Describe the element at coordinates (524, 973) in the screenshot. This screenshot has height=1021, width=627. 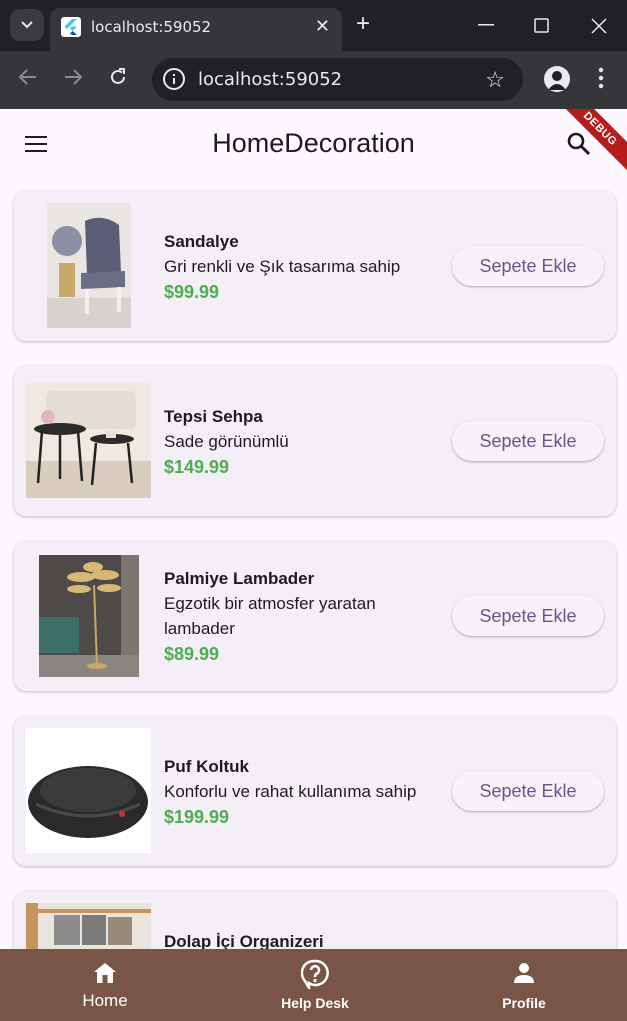
I see `person-icon` at that location.